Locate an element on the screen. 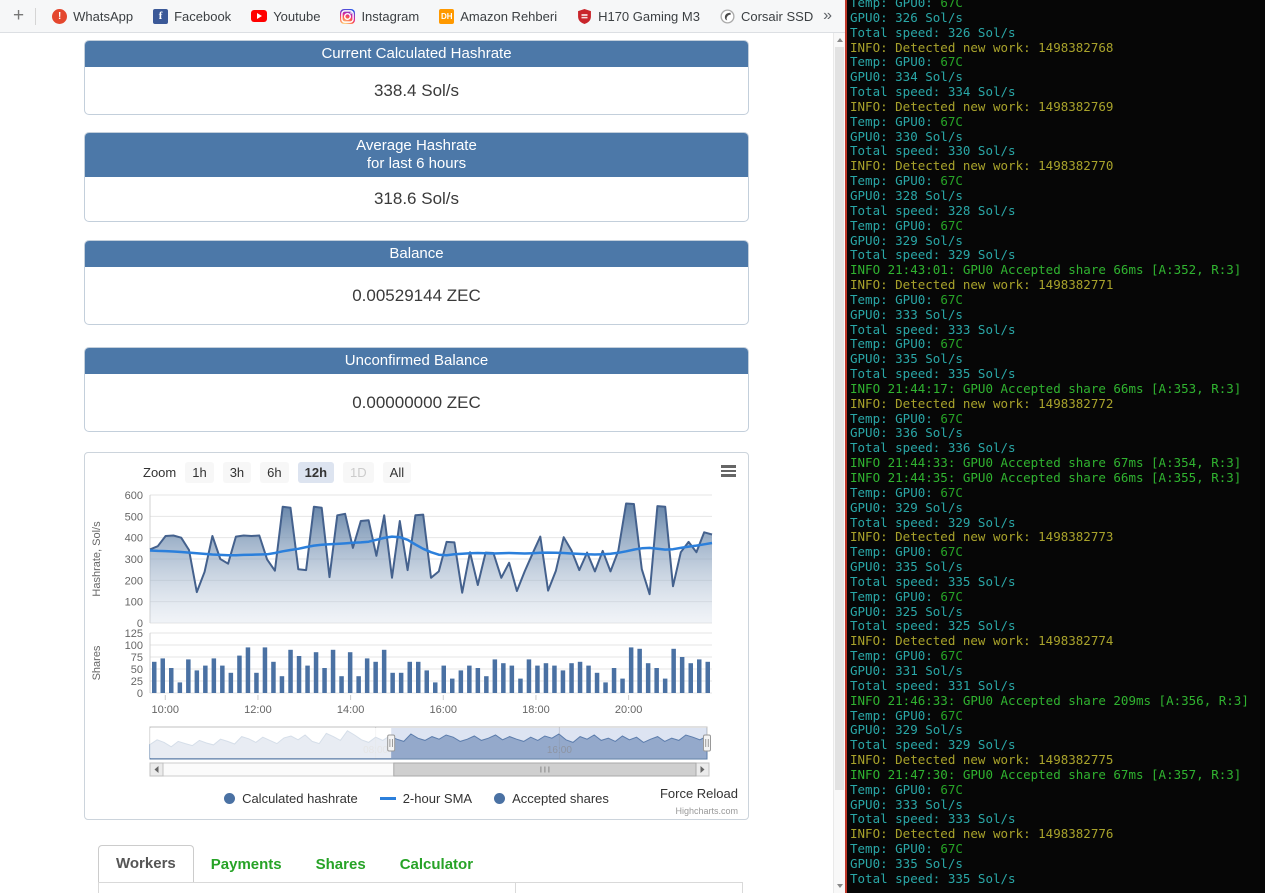 The image size is (1265, 893). legend-accepted-shares: Accepted shares is located at coordinates (551, 798).